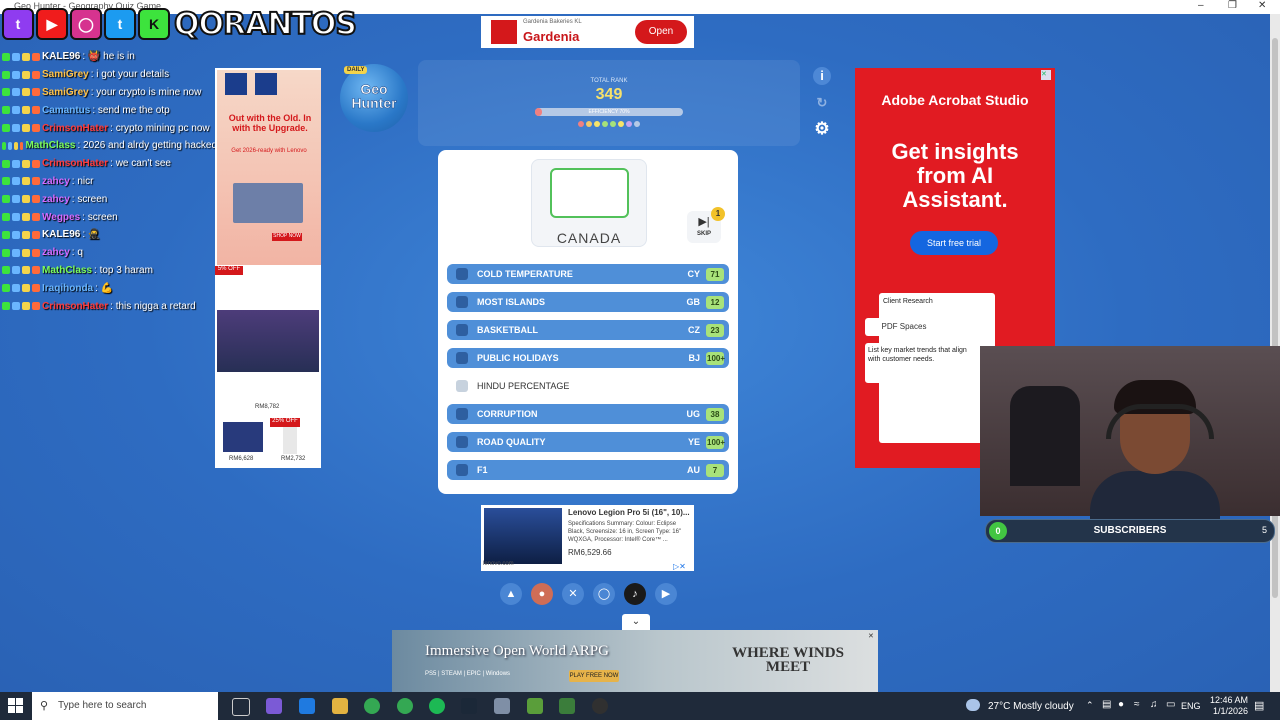 The image size is (1280, 720). Describe the element at coordinates (588, 330) in the screenshot. I see `category-row: BASKETBALL CZ 23` at that location.